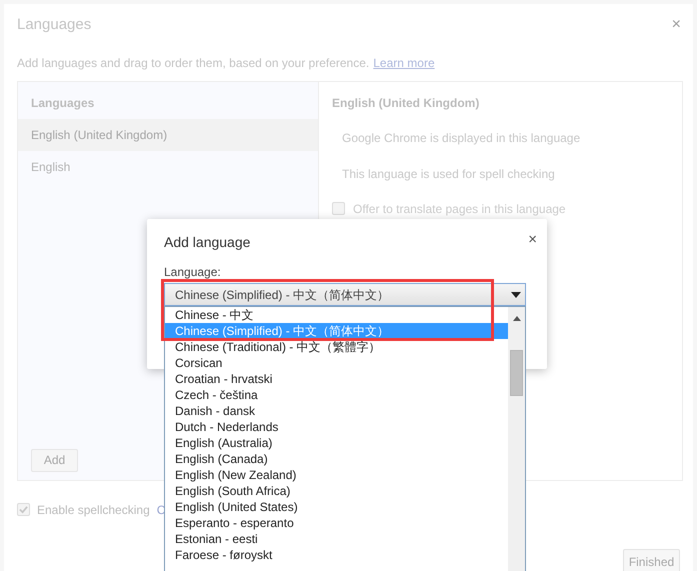 The image size is (697, 571). I want to click on scrollbar, so click(516, 439).